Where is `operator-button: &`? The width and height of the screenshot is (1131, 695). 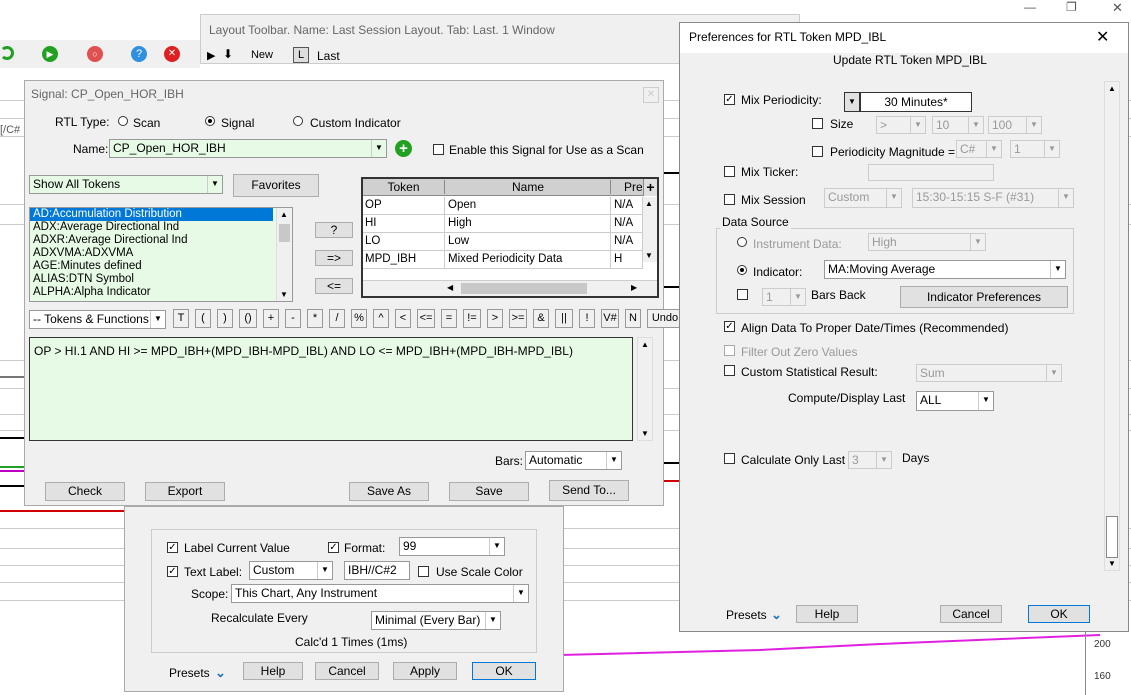
operator-button: & is located at coordinates (541, 318).